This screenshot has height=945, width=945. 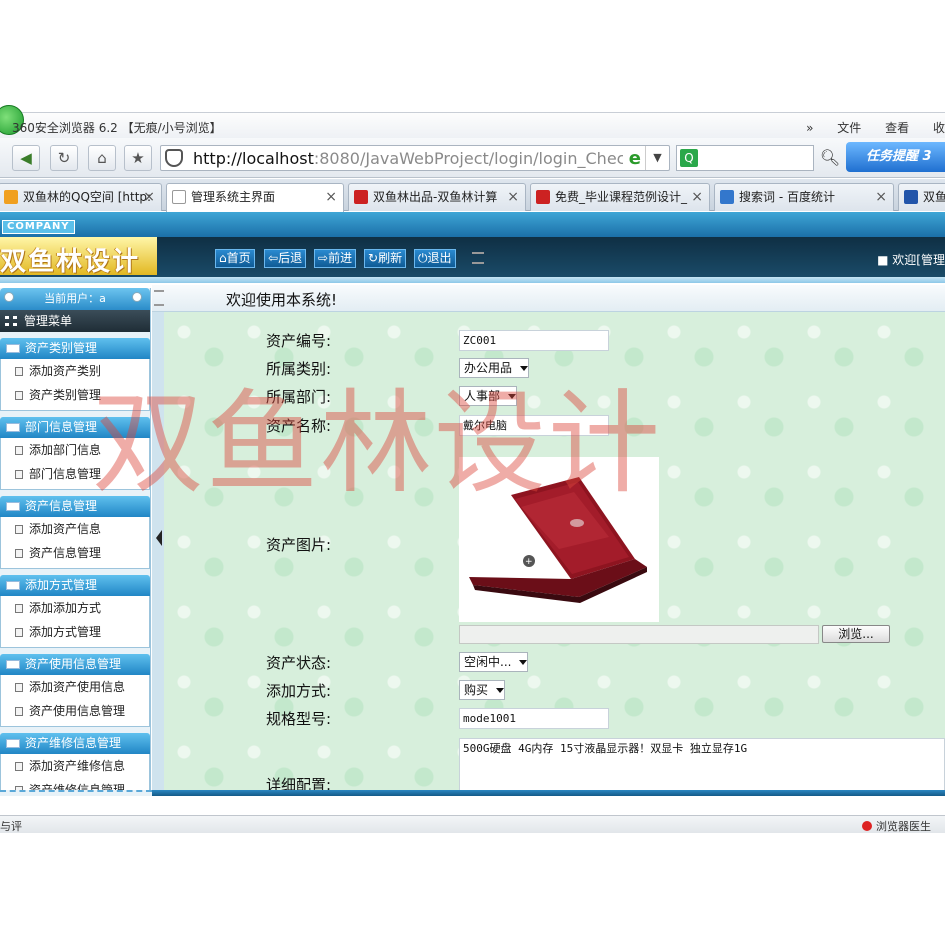 What do you see at coordinates (255, 197) in the screenshot?
I see `tab-admin-main: 管理系统主界面 ×` at bounding box center [255, 197].